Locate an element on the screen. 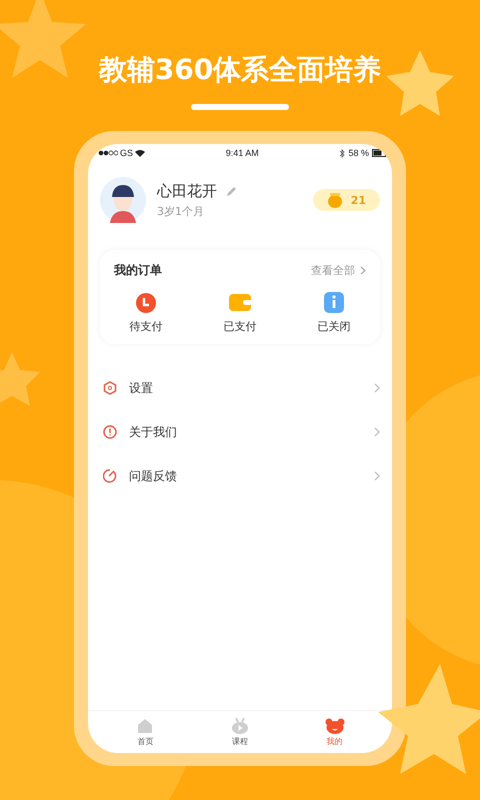 The height and width of the screenshot is (800, 480). status-time: 9:41 AM is located at coordinates (242, 153).